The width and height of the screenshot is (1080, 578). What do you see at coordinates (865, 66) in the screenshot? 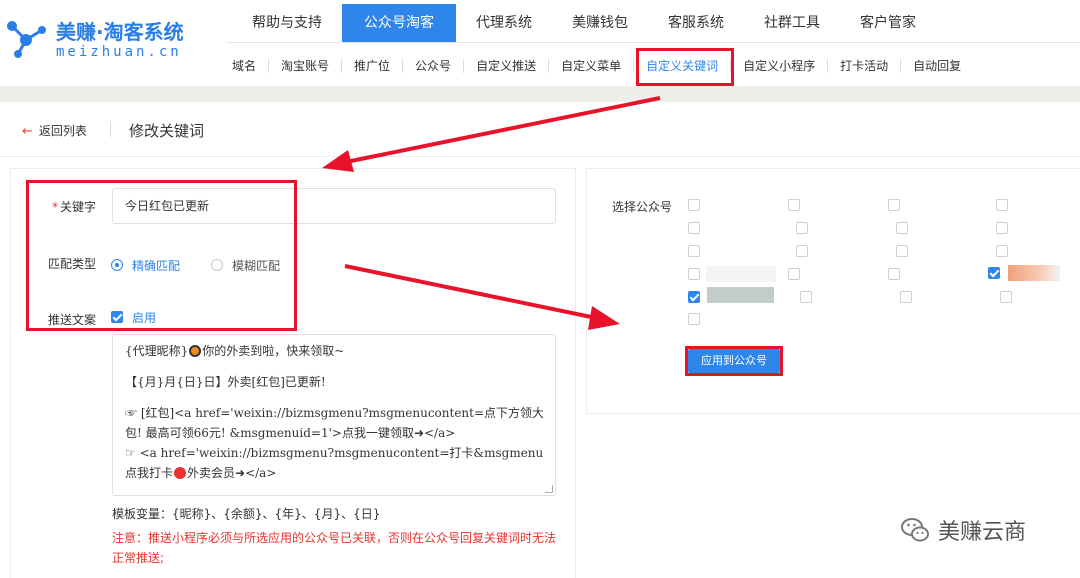
I see `subnav-checkin-activity: 打卡活动` at bounding box center [865, 66].